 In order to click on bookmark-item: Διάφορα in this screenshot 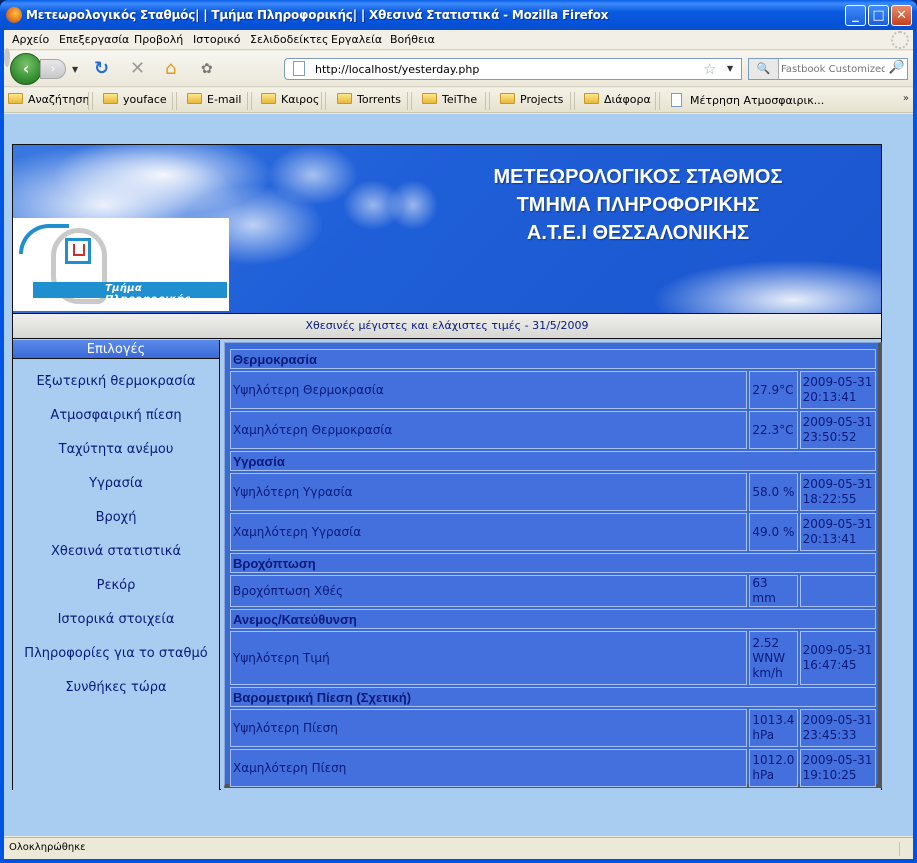, I will do `click(617, 101)`.